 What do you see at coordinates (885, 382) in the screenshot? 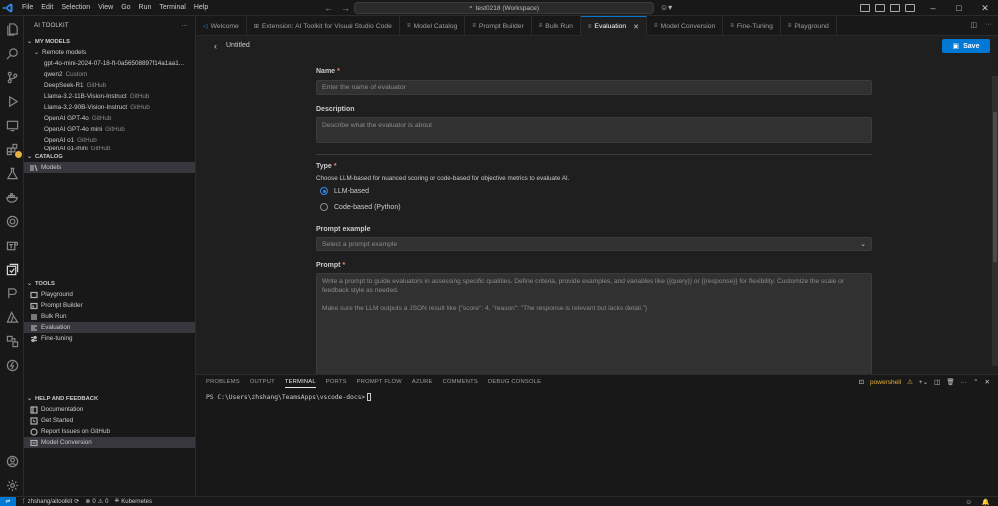
I see `terminal-shell-name: powershell` at bounding box center [885, 382].